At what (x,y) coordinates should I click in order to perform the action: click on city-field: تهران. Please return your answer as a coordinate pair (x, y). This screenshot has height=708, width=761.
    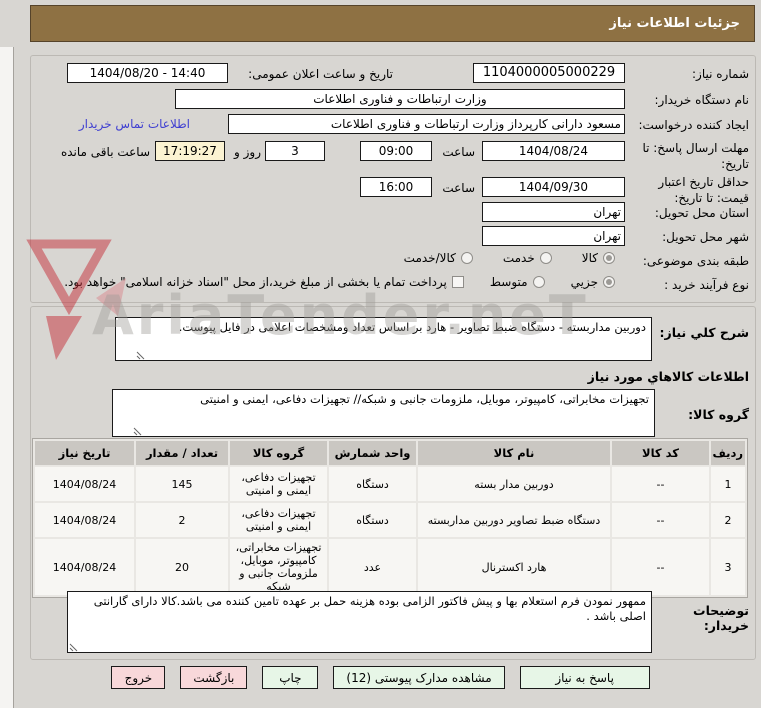
    Looking at the image, I should click on (553, 236).